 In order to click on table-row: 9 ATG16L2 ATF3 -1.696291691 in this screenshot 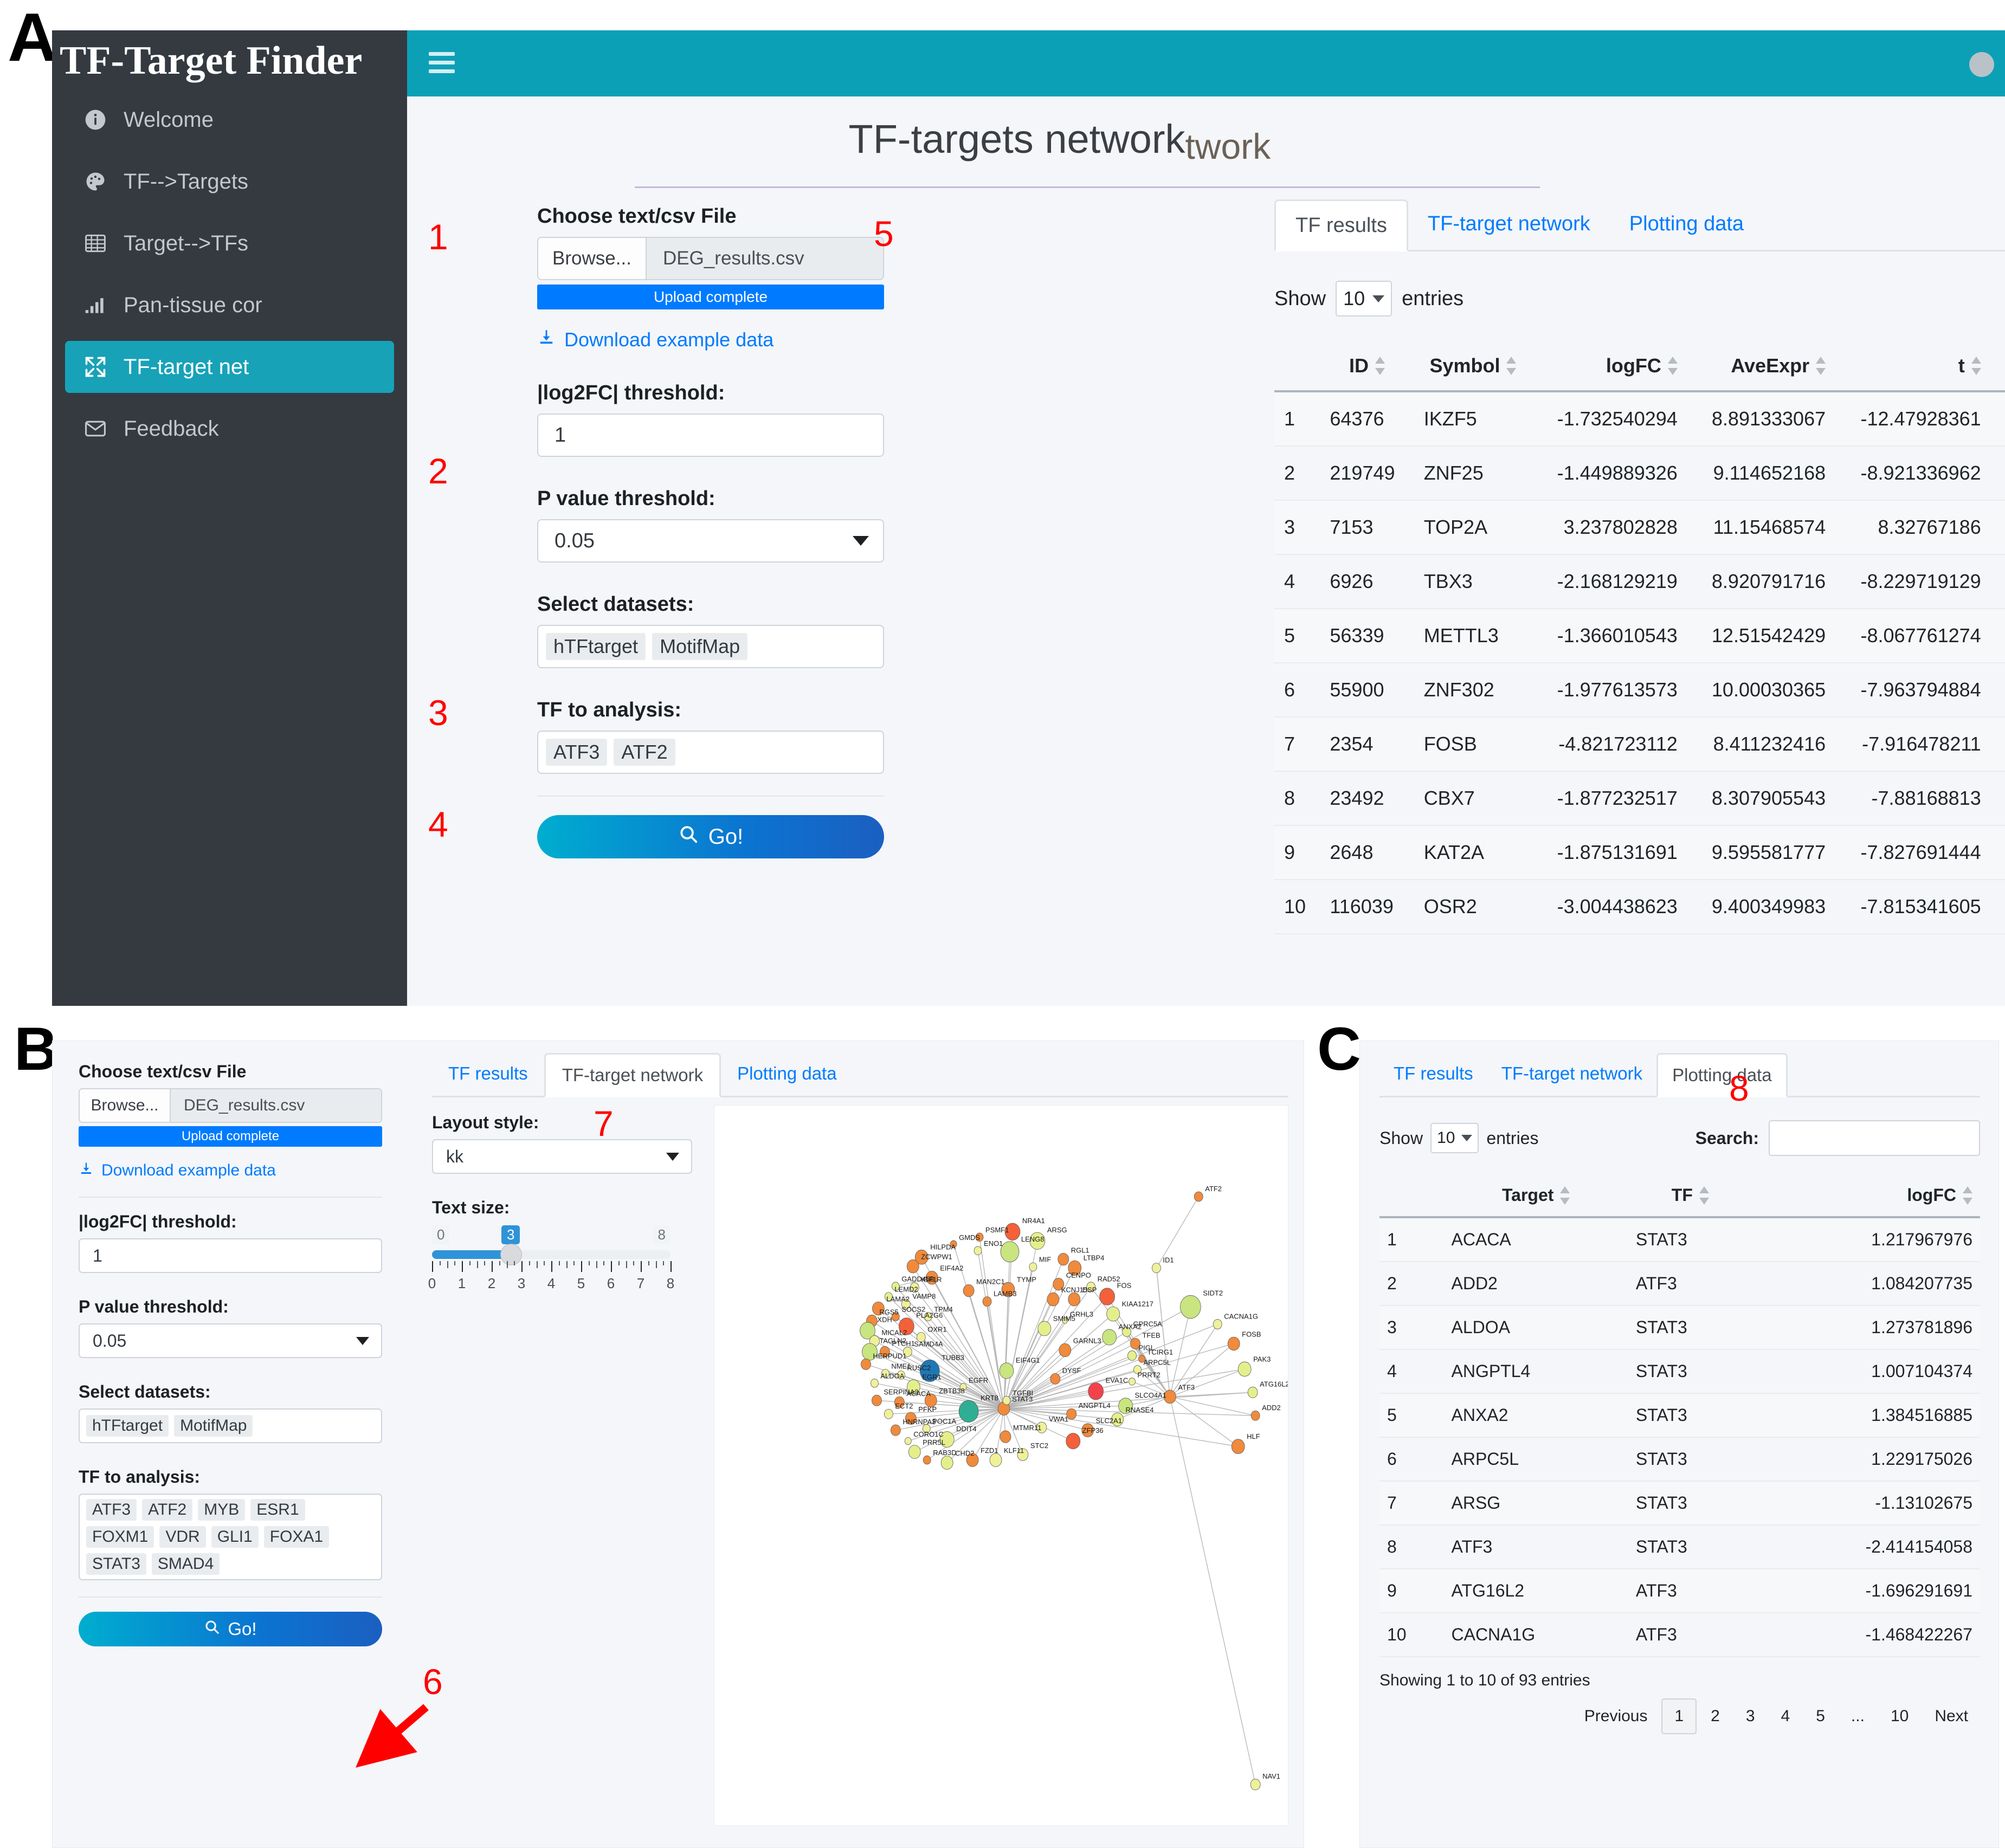, I will do `click(1679, 1591)`.